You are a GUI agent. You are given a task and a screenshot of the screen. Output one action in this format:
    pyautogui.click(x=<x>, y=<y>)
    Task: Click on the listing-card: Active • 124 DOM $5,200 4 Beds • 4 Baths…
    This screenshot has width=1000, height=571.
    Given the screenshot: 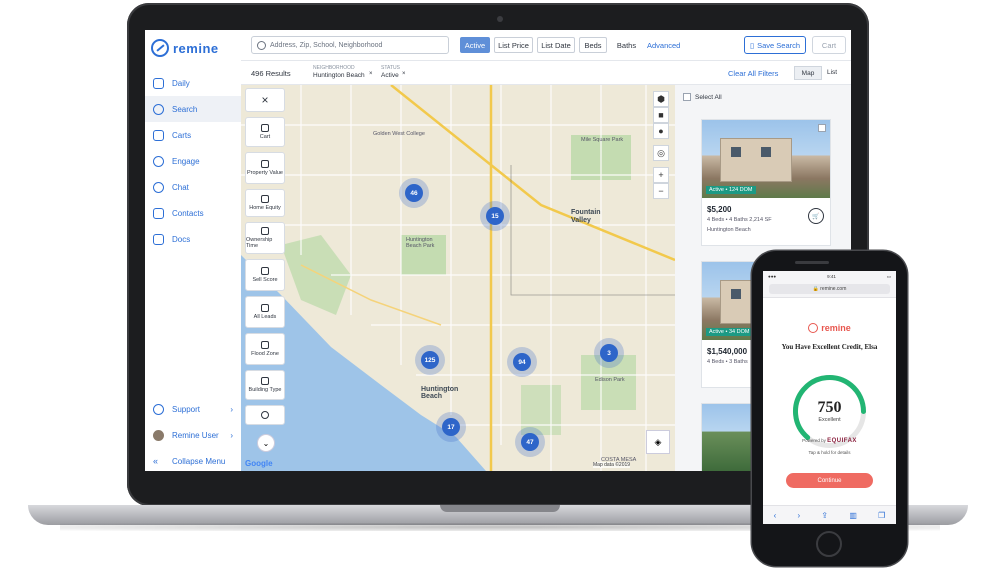 What is the action you would take?
    pyautogui.click(x=766, y=182)
    